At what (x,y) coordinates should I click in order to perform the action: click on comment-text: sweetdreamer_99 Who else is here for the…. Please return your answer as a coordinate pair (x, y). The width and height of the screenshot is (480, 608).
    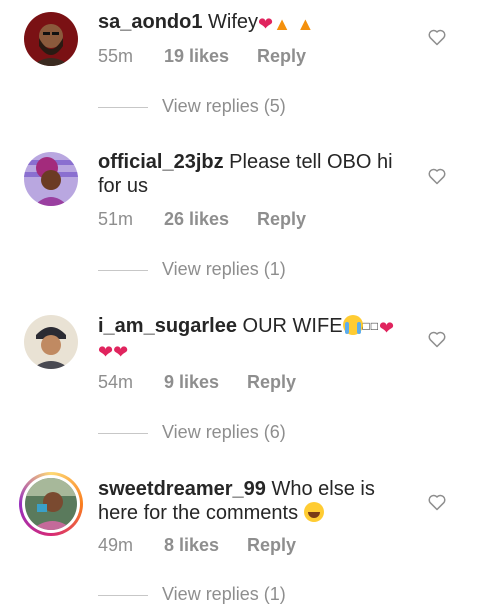
    Looking at the image, I should click on (248, 501).